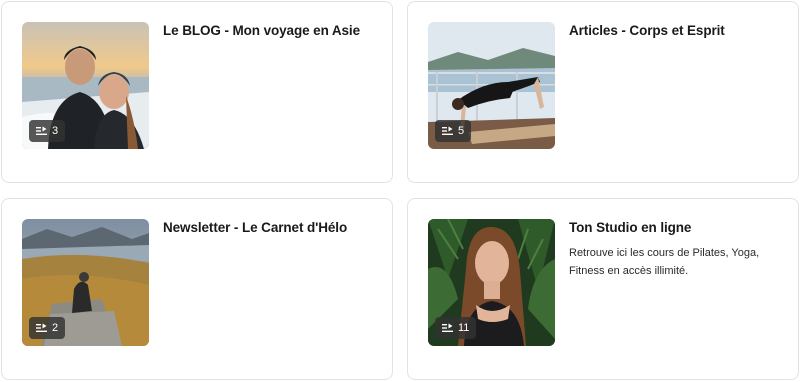 The height and width of the screenshot is (382, 800). I want to click on item-count-badge: 5, so click(453, 131).